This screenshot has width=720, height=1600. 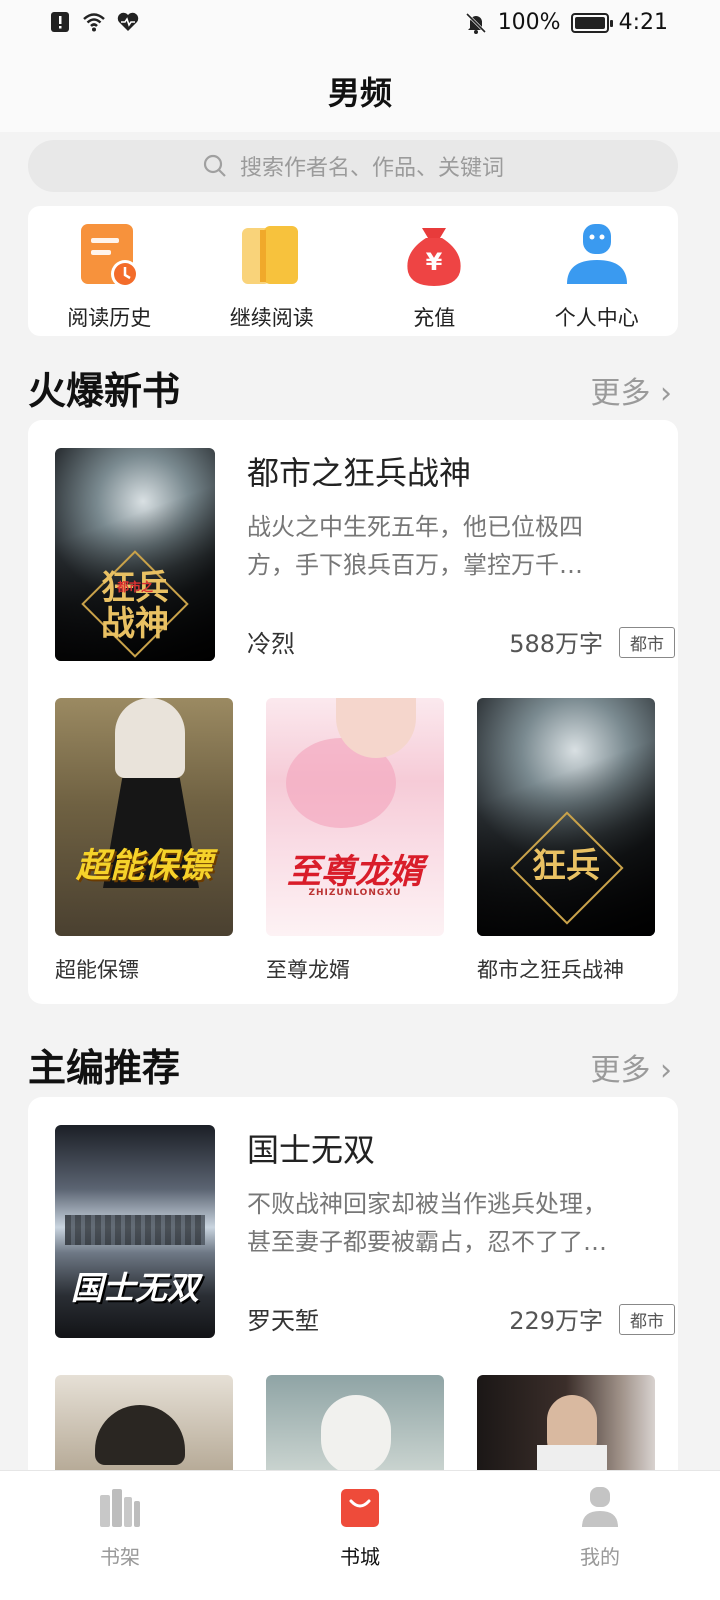 I want to click on search-icon, so click(x=214, y=165).